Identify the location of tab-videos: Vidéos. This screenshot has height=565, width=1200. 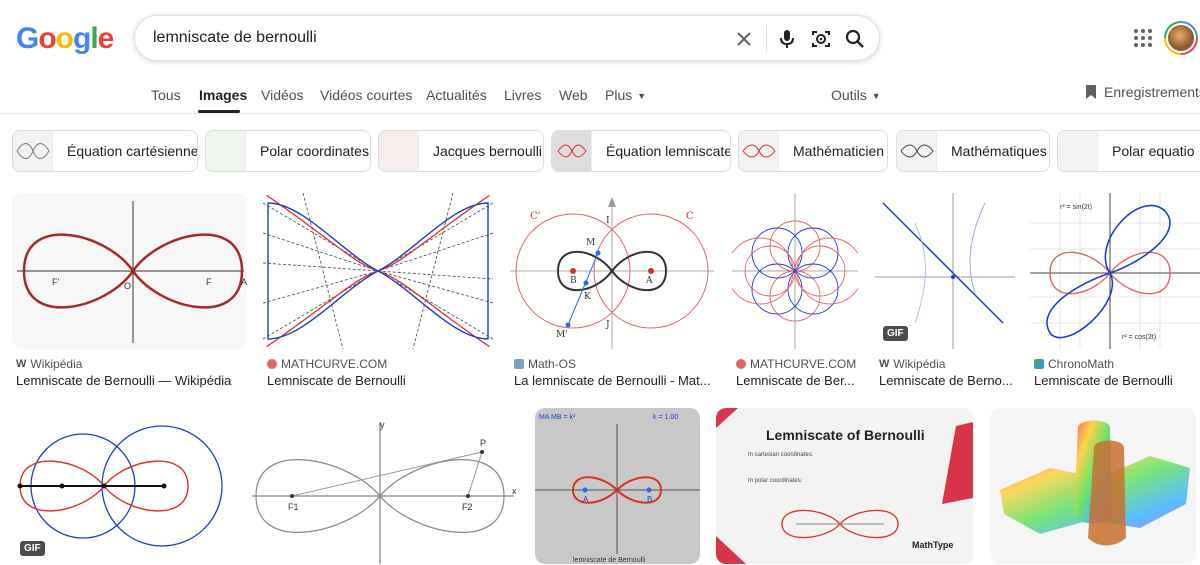
(282, 95).